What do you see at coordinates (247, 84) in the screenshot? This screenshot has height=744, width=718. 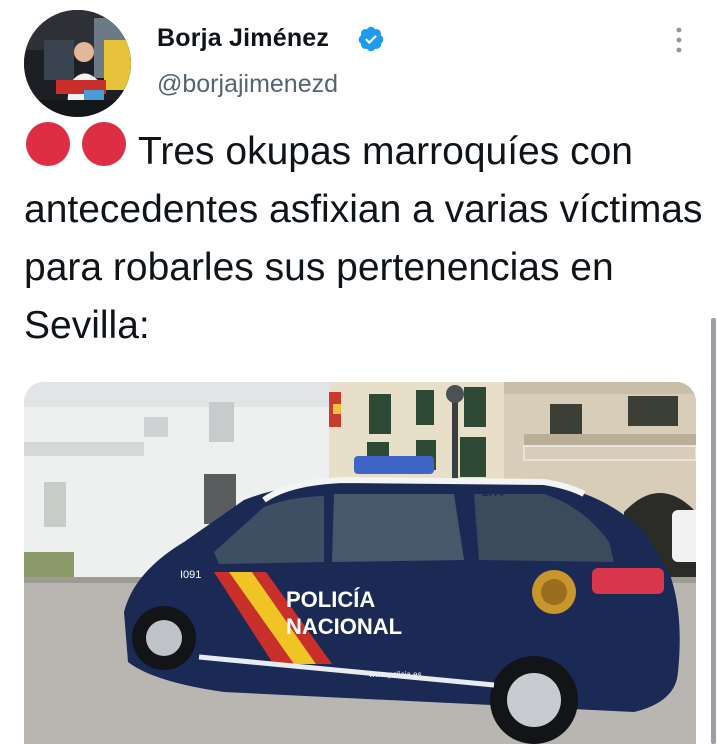 I see `handle: @borjajimenezd` at bounding box center [247, 84].